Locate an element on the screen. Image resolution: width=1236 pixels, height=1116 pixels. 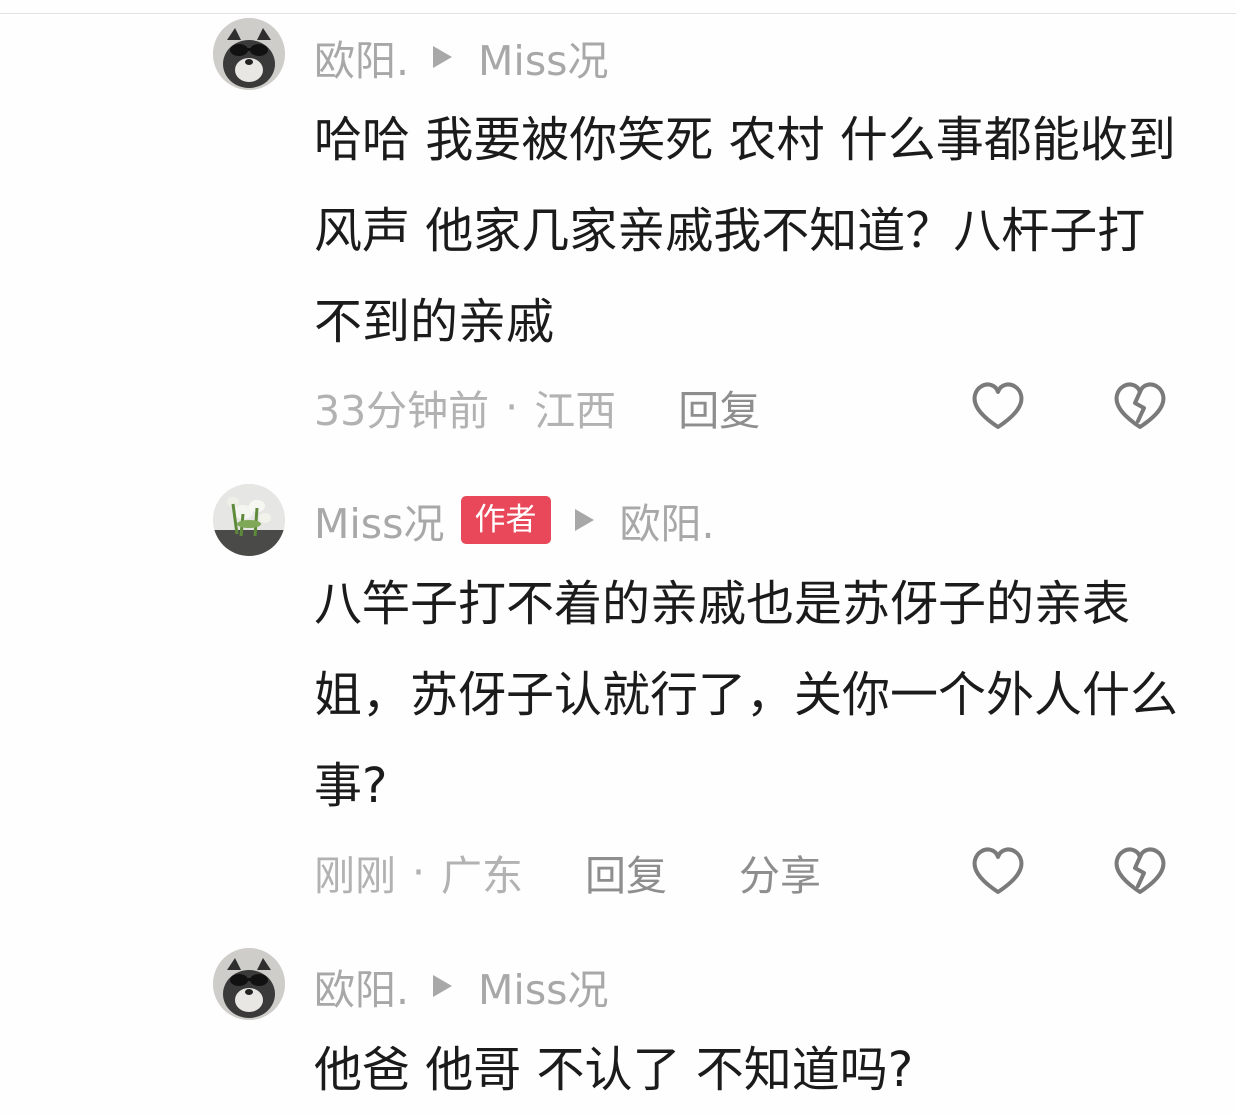
flower-bouquet-avatar-icon is located at coordinates (249, 520).